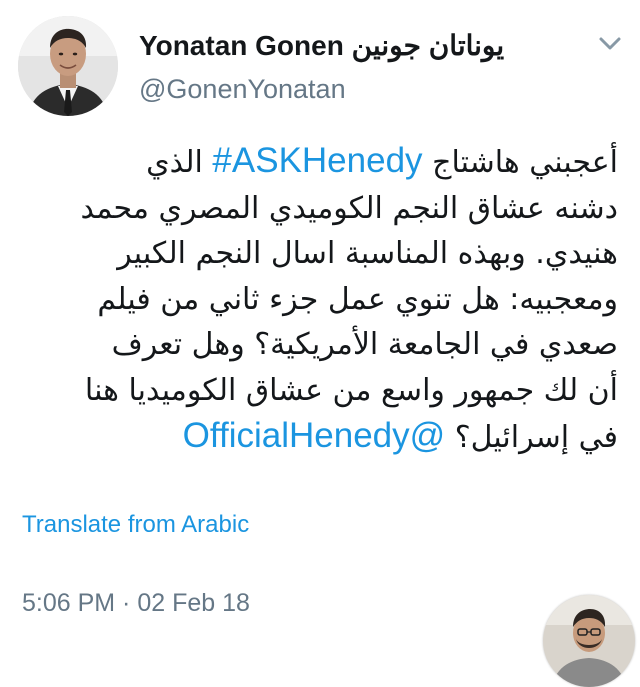 This screenshot has width=640, height=687. What do you see at coordinates (242, 89) in the screenshot?
I see `author-handle: @GonenYonatan` at bounding box center [242, 89].